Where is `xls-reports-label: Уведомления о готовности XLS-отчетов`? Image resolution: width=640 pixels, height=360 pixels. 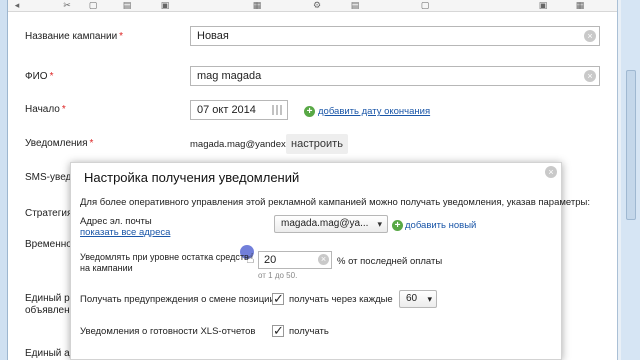
xls-reports-label: Уведомления о готовности XLS-отчетов is located at coordinates (168, 331).